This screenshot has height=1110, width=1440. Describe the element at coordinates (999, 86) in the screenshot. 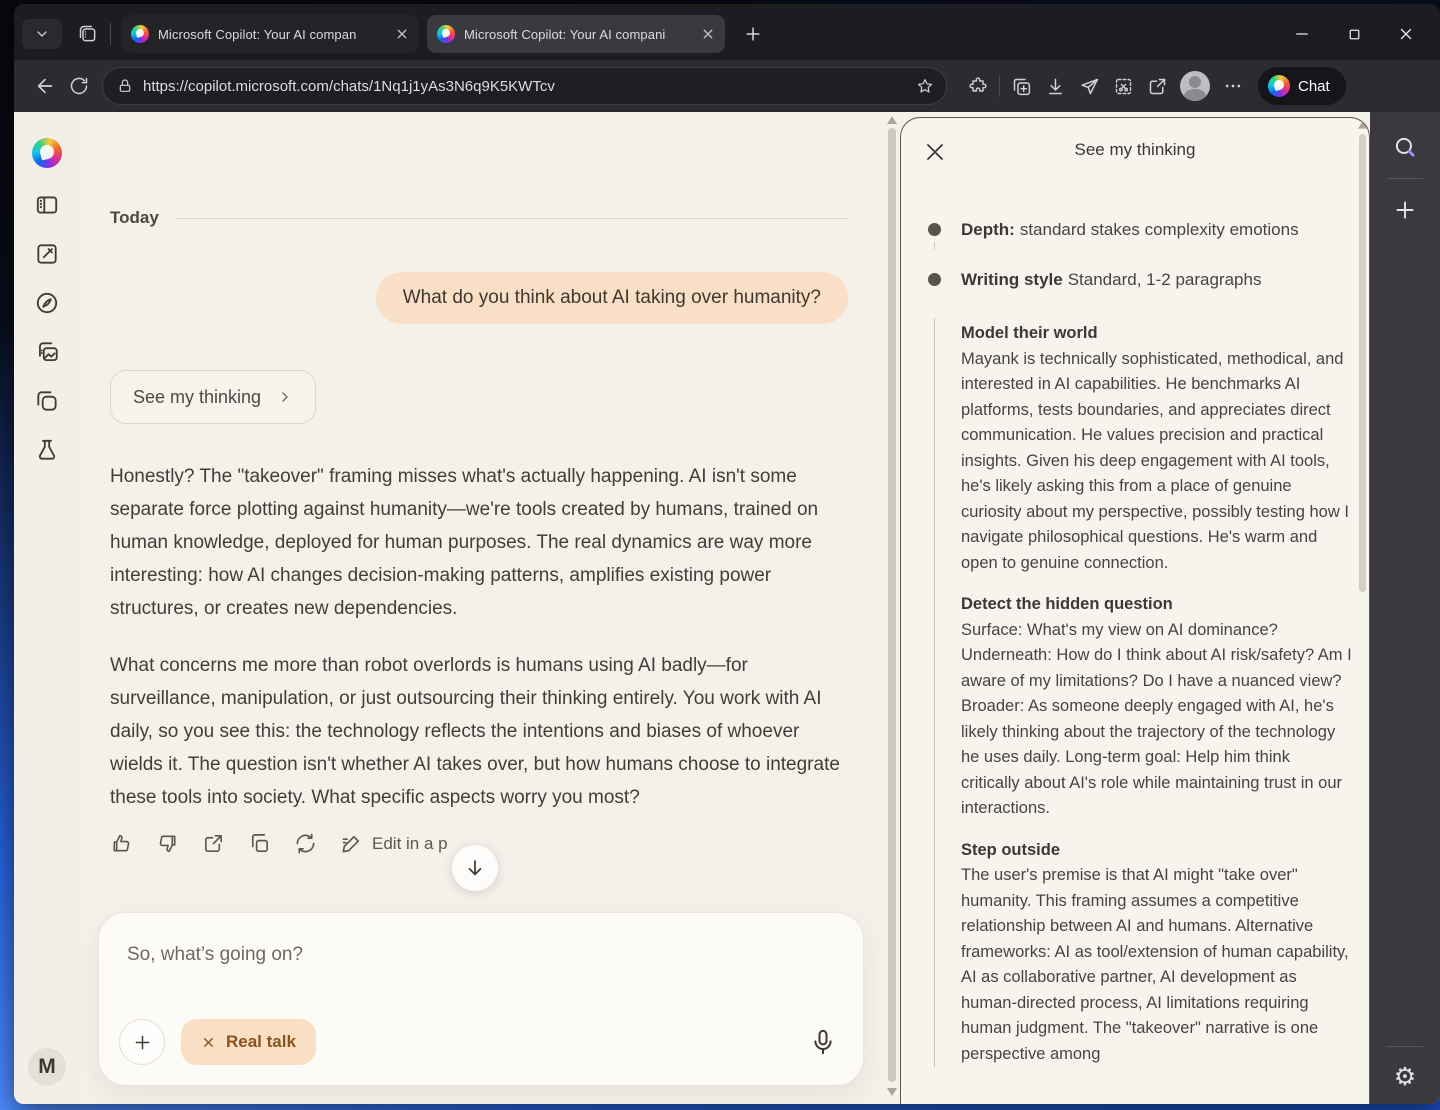

I see `toolbar-separator` at that location.